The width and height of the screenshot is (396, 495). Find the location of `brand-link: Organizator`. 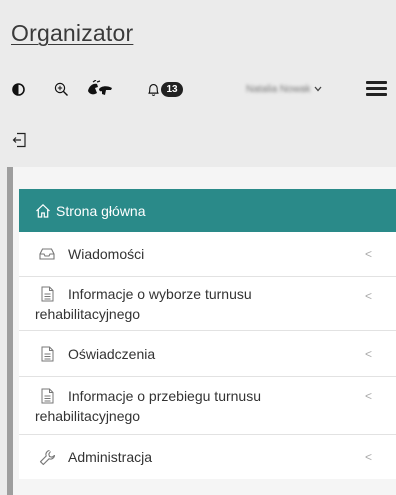

brand-link: Organizator is located at coordinates (72, 33).